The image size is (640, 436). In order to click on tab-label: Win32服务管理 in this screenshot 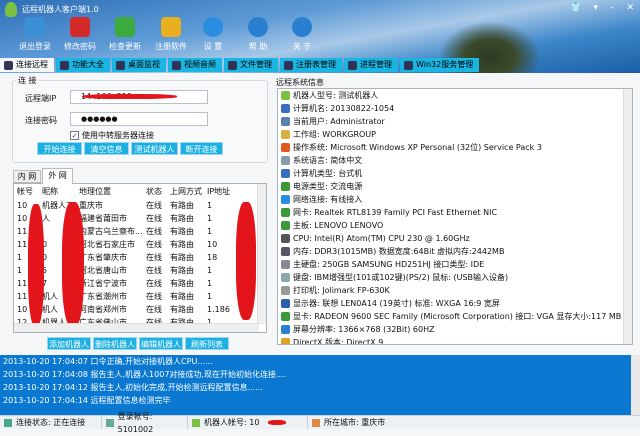, I will do `click(445, 64)`.